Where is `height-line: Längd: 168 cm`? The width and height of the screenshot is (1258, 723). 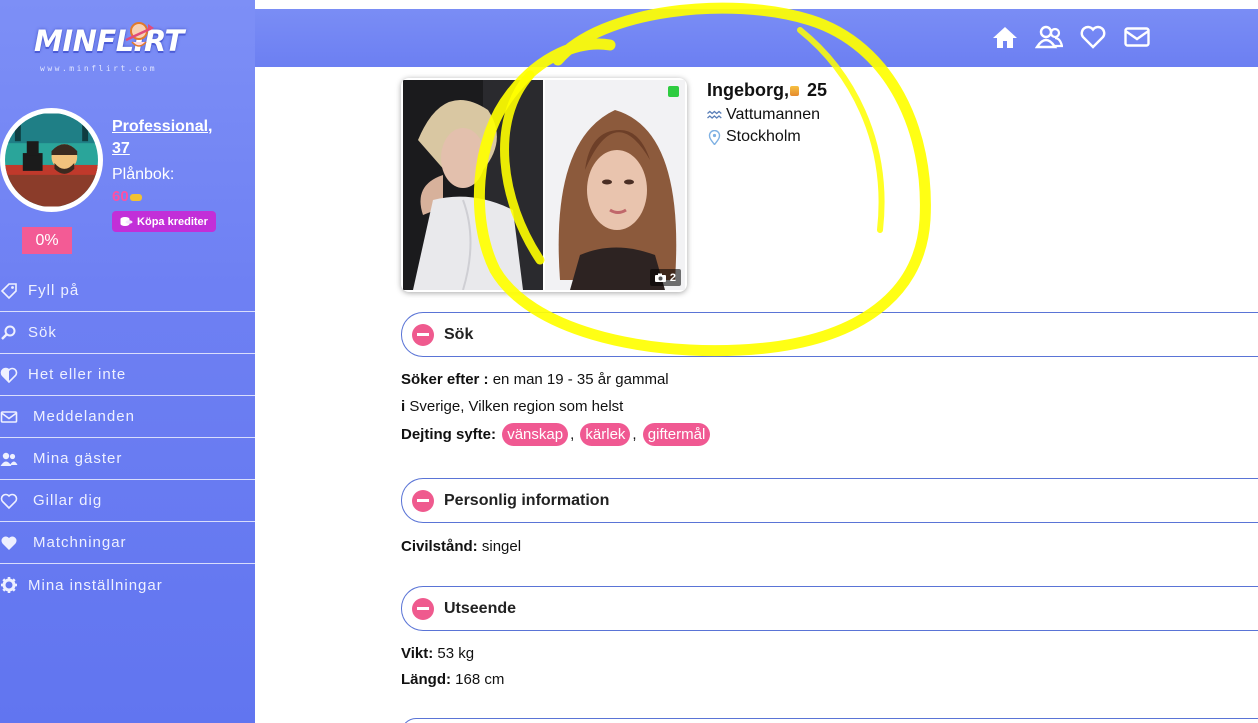 height-line: Längd: 168 cm is located at coordinates (452, 679).